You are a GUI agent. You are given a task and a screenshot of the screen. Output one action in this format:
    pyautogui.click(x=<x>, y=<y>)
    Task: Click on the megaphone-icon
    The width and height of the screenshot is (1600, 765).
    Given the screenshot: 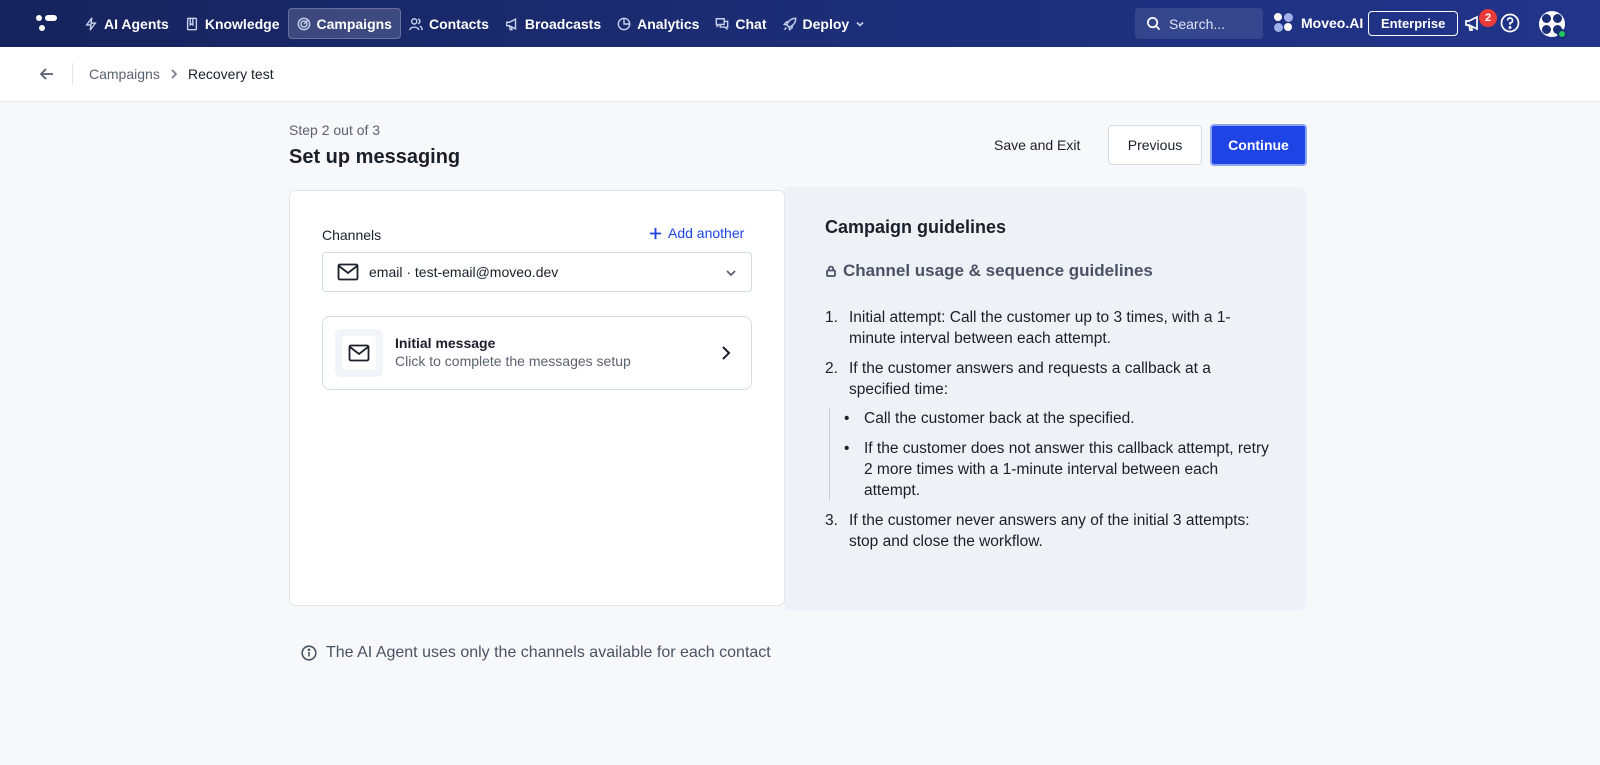 What is the action you would take?
    pyautogui.click(x=511, y=23)
    